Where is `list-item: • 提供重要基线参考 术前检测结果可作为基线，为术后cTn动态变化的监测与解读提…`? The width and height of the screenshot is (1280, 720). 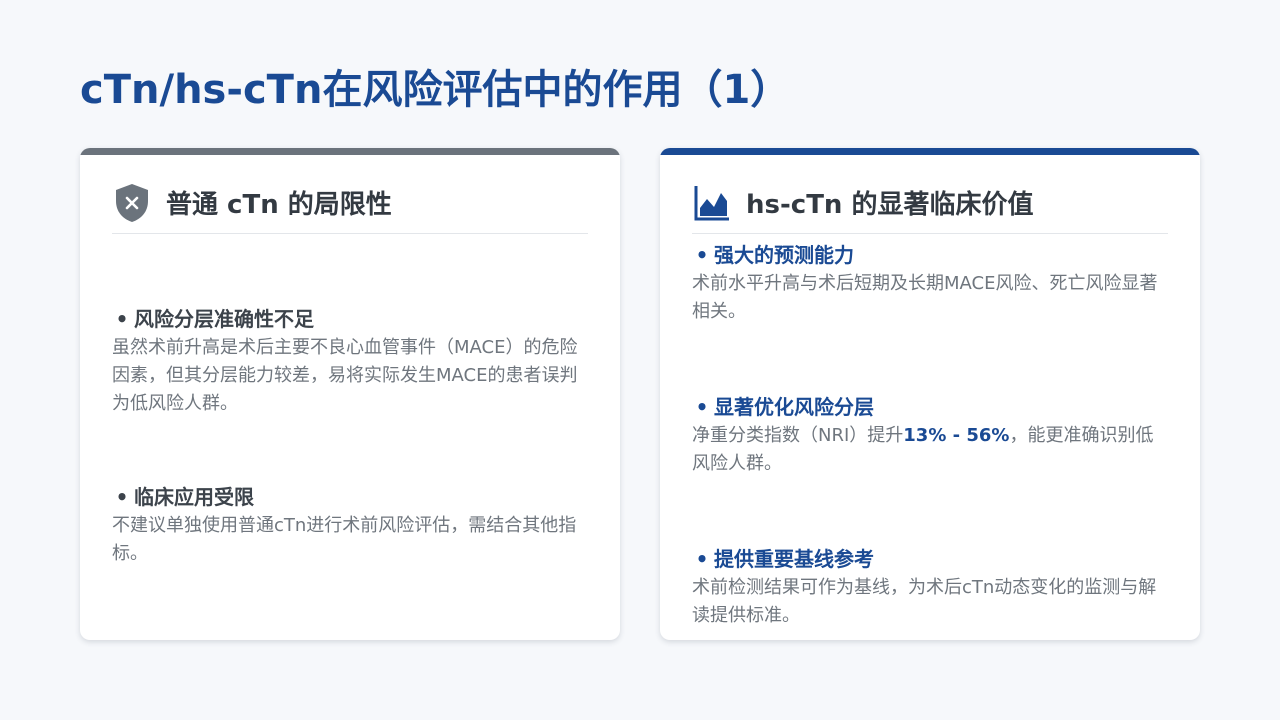 list-item: • 提供重要基线参考 术前检测结果可作为基线，为术后cTn动态变化的监测与解读提… is located at coordinates (926, 587).